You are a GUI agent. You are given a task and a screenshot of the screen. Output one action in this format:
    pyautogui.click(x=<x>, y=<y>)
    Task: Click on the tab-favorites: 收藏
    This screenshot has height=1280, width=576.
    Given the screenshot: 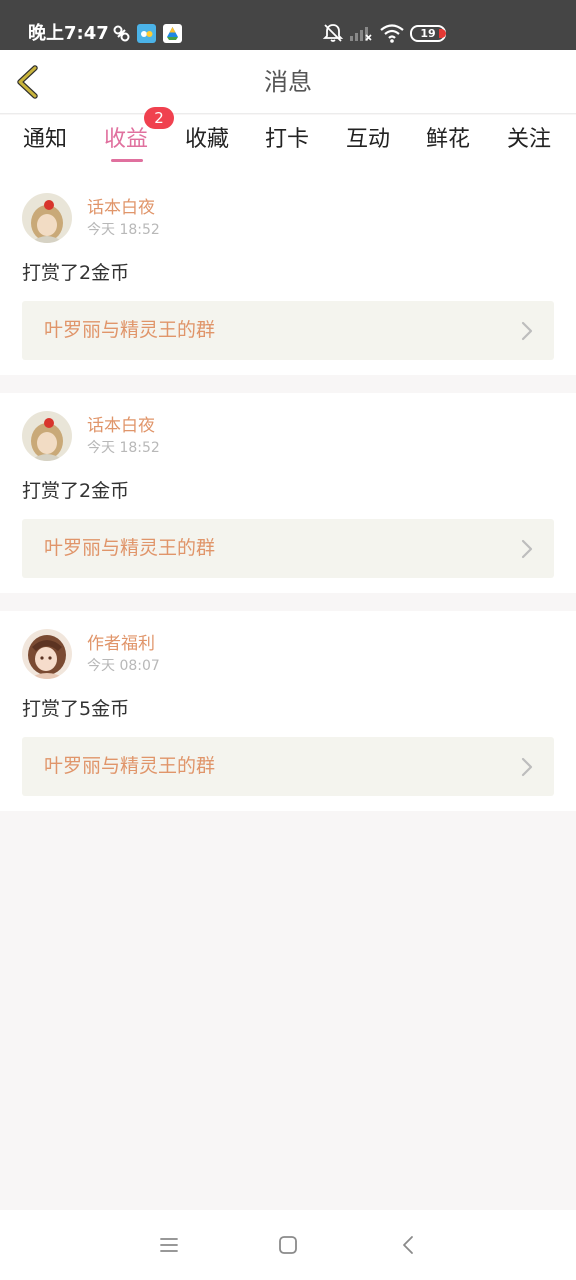 What is the action you would take?
    pyautogui.click(x=207, y=140)
    